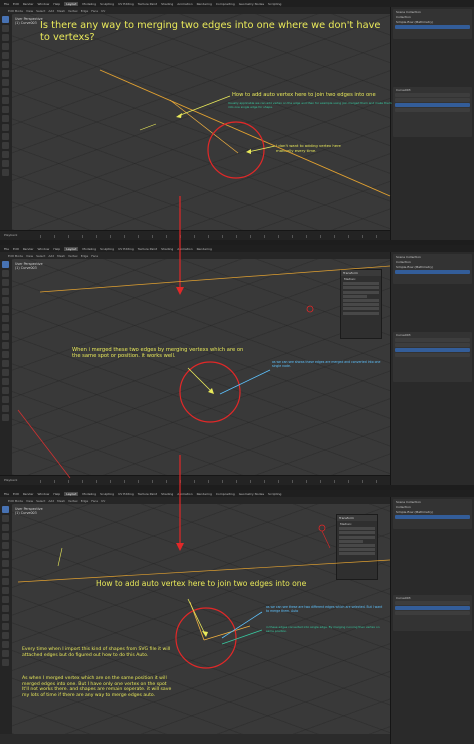  I want to click on tab-texture-paint: Texture Paint, so click(147, 494).